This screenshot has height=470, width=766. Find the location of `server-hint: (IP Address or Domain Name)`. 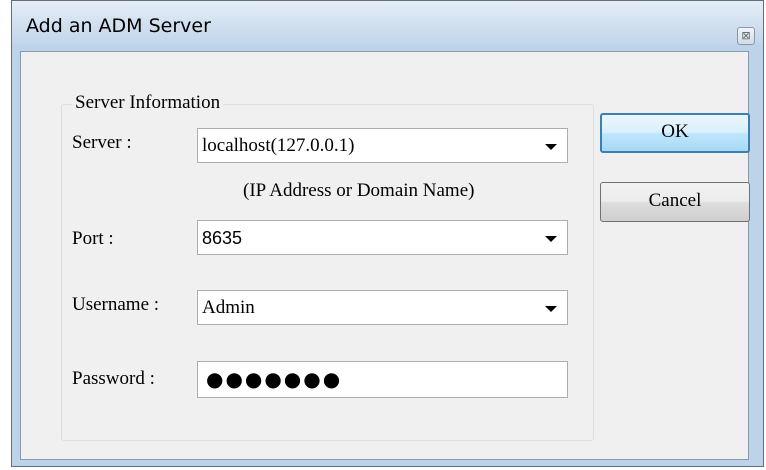

server-hint: (IP Address or Domain Name) is located at coordinates (359, 190).